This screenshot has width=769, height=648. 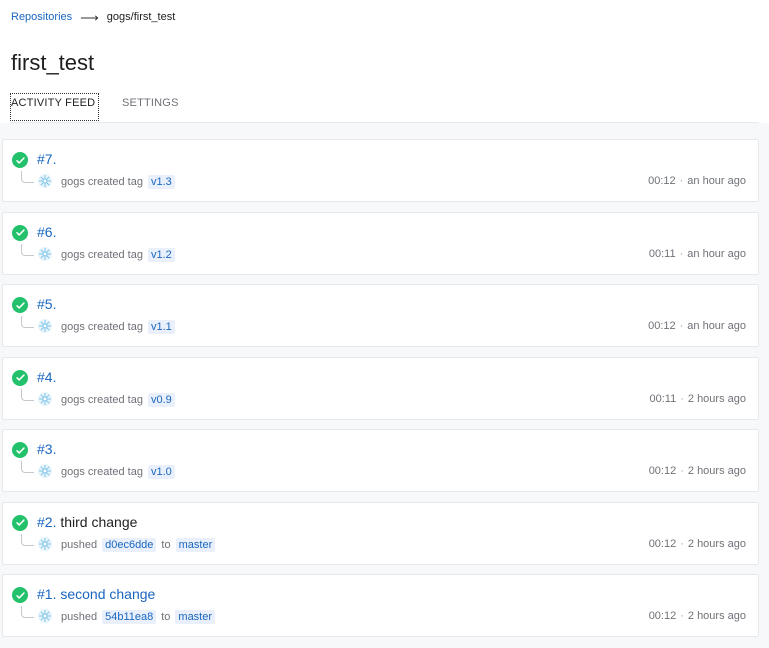 What do you see at coordinates (384, 122) in the screenshot?
I see `divider` at bounding box center [384, 122].